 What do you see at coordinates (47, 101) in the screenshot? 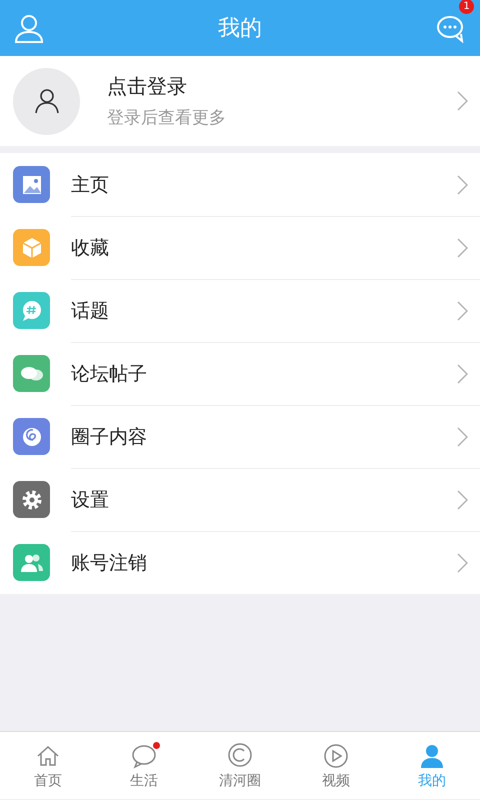
I see `person-icon` at bounding box center [47, 101].